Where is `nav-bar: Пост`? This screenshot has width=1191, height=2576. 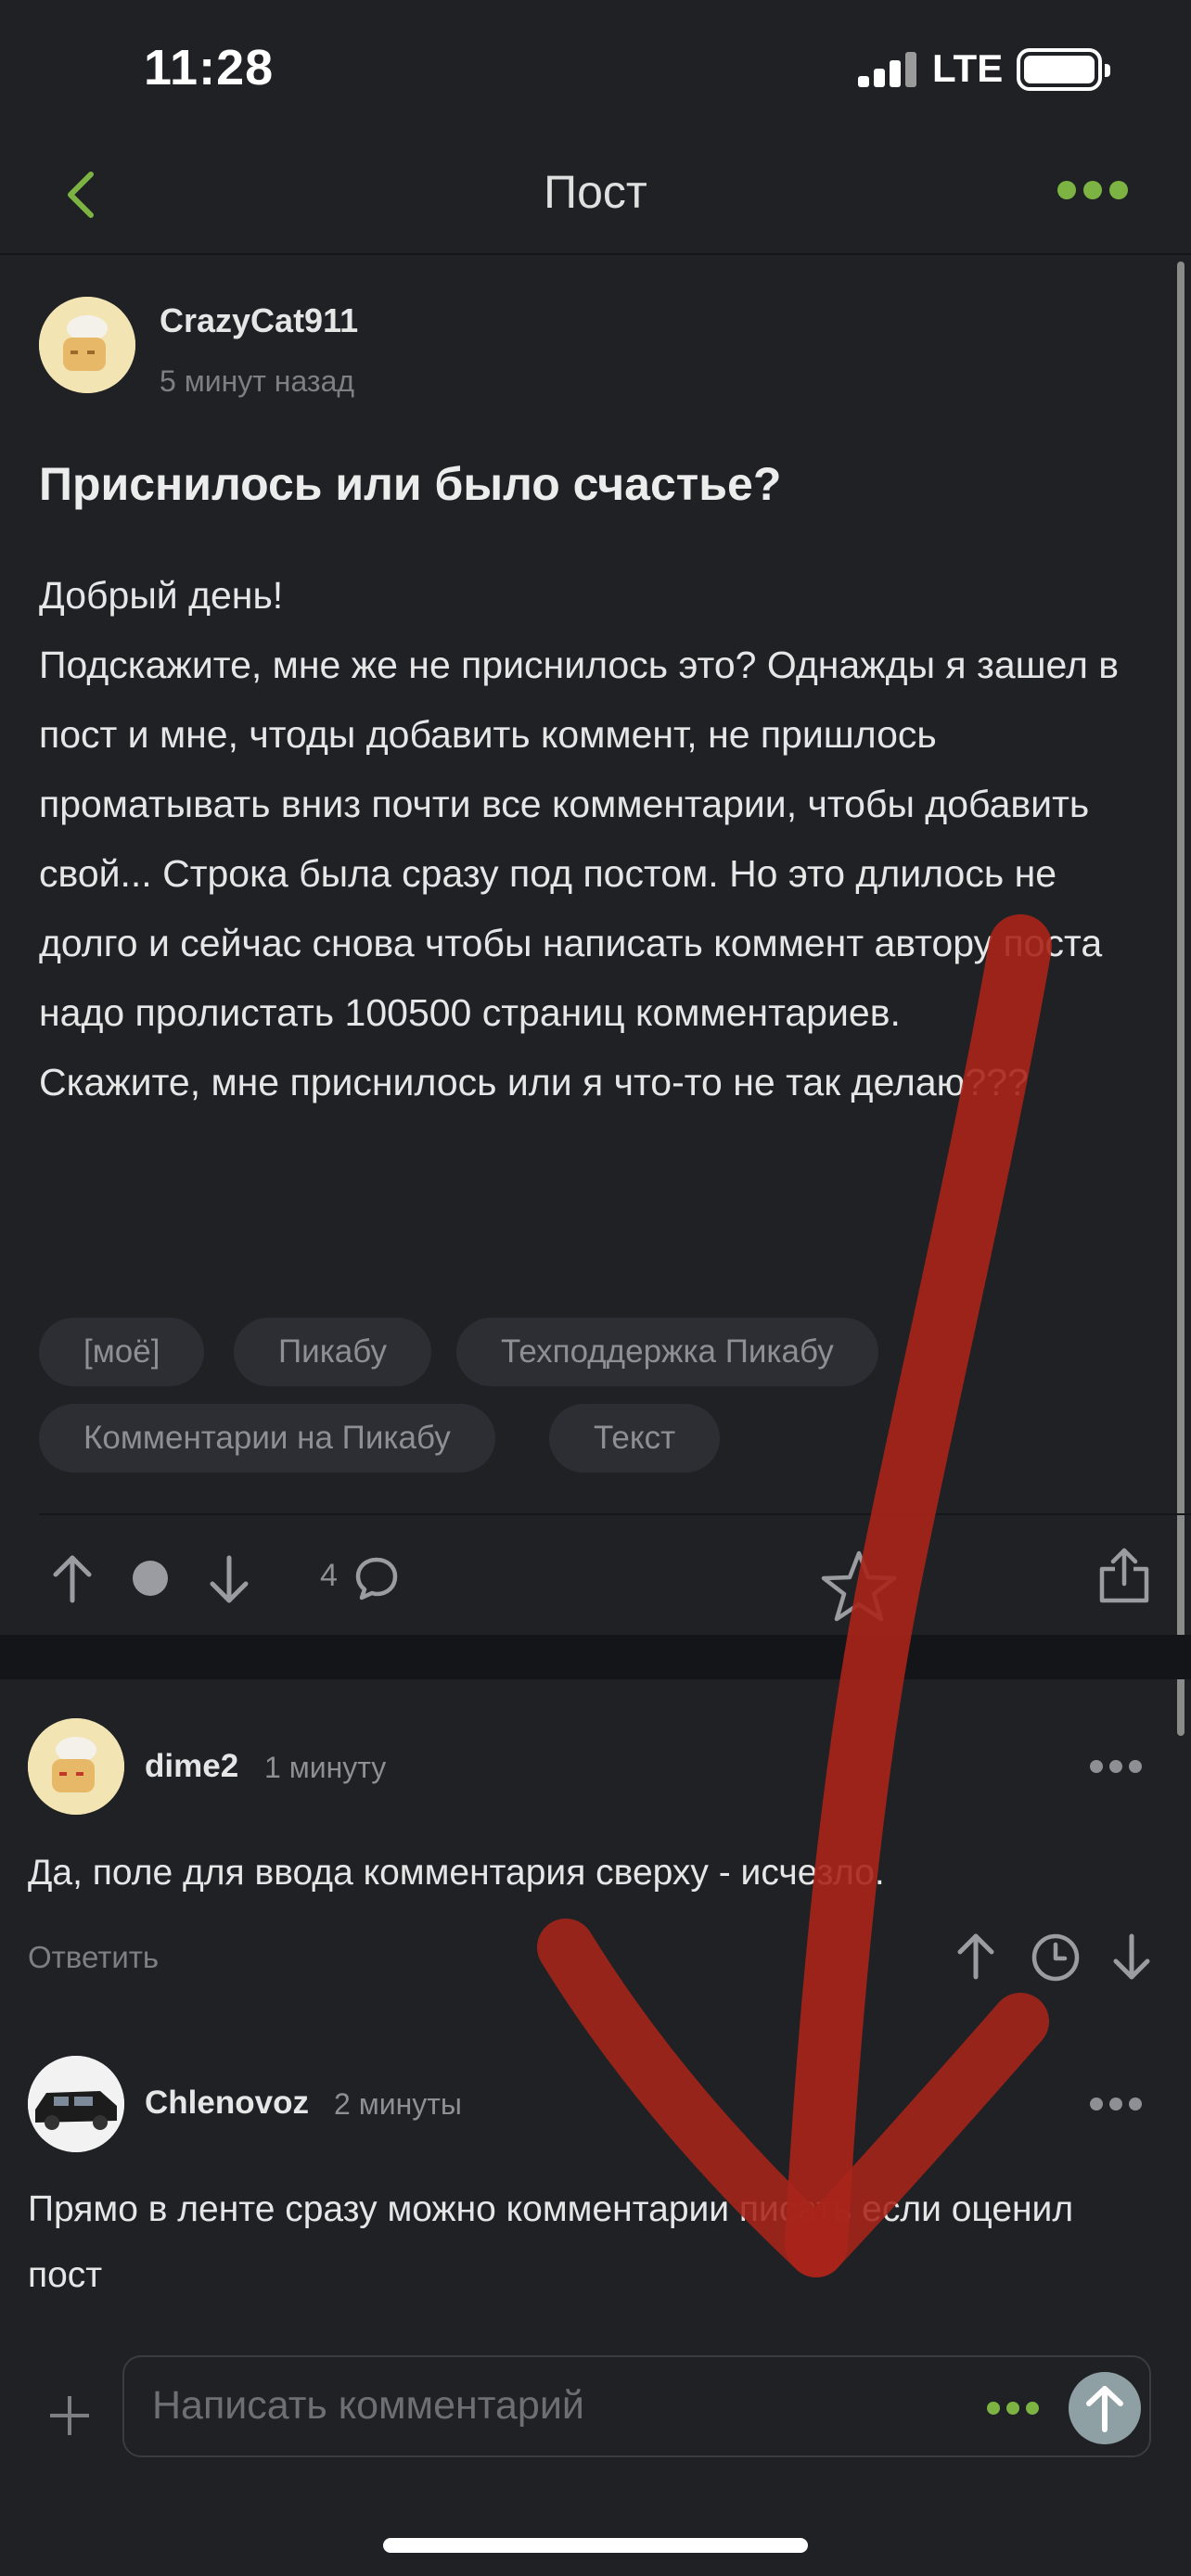
nav-bar: Пост is located at coordinates (595, 197).